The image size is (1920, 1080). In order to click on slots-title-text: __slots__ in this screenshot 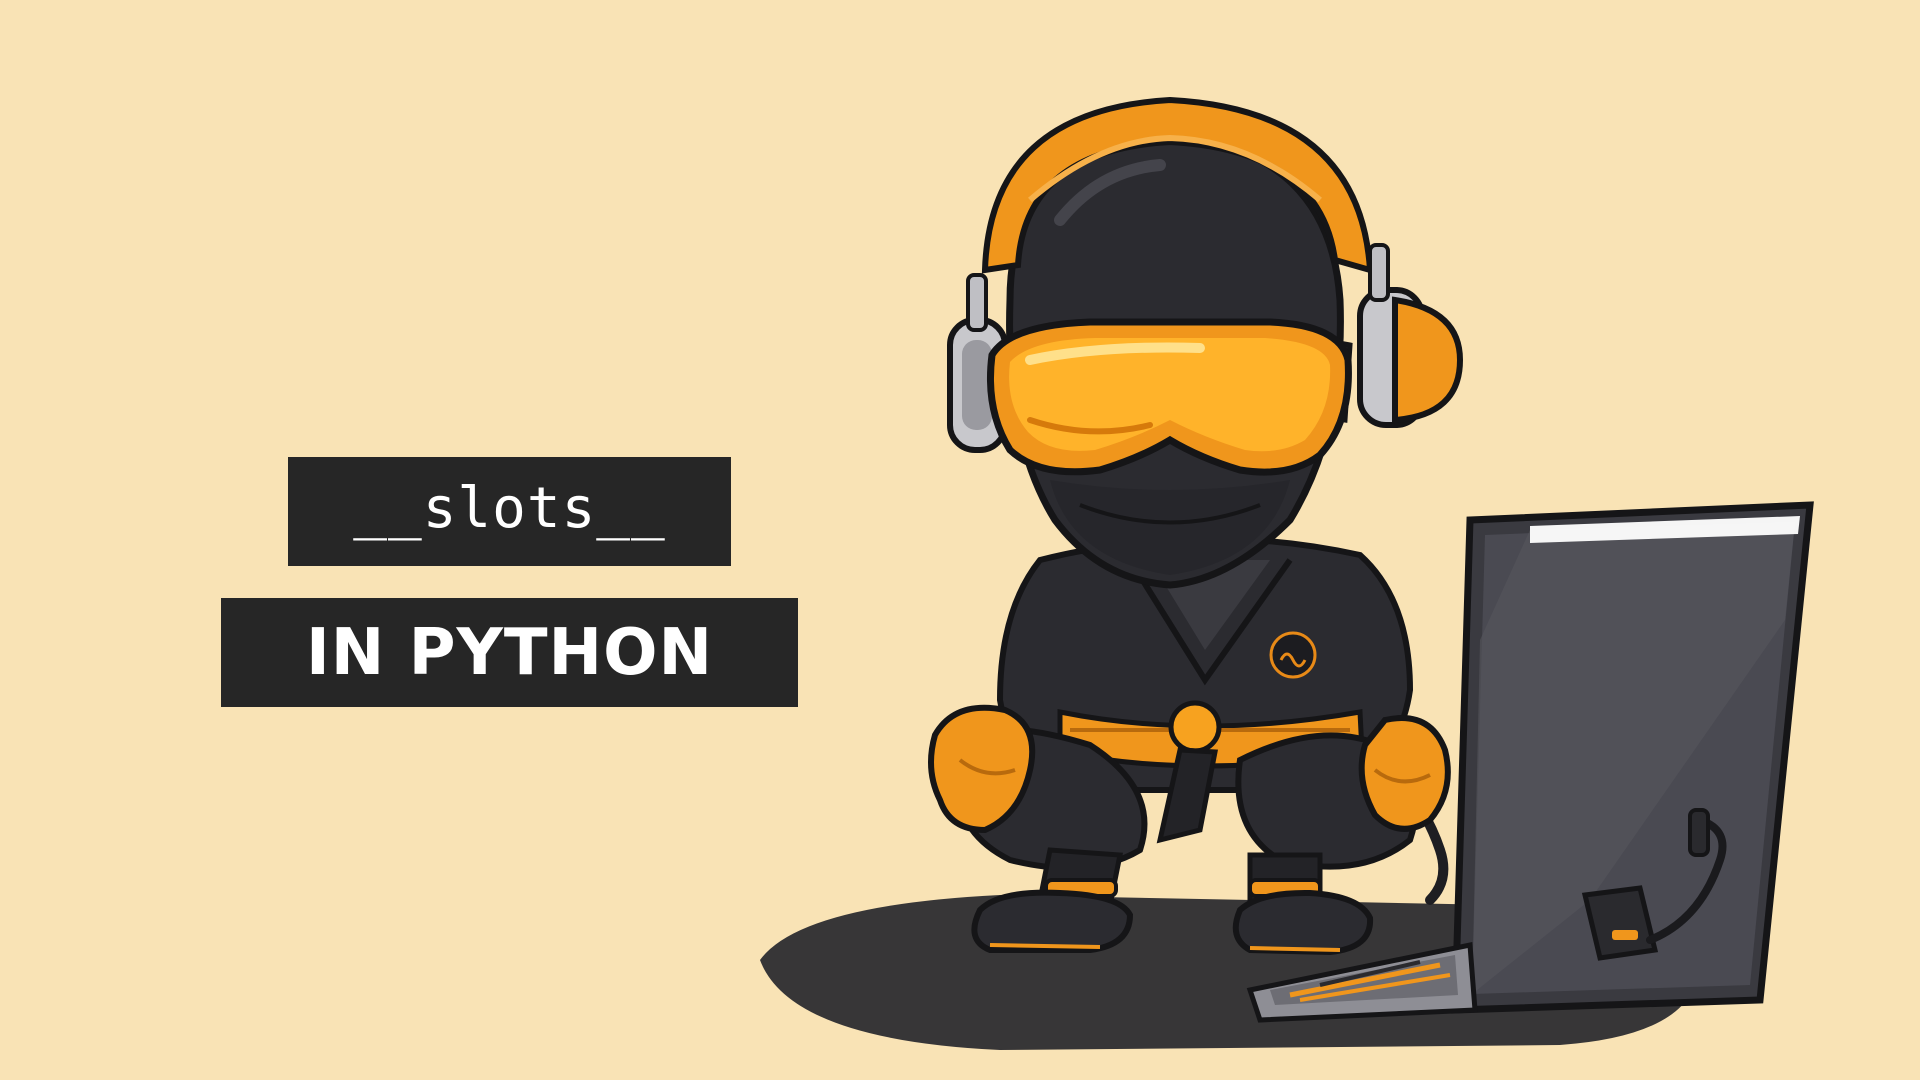, I will do `click(509, 508)`.